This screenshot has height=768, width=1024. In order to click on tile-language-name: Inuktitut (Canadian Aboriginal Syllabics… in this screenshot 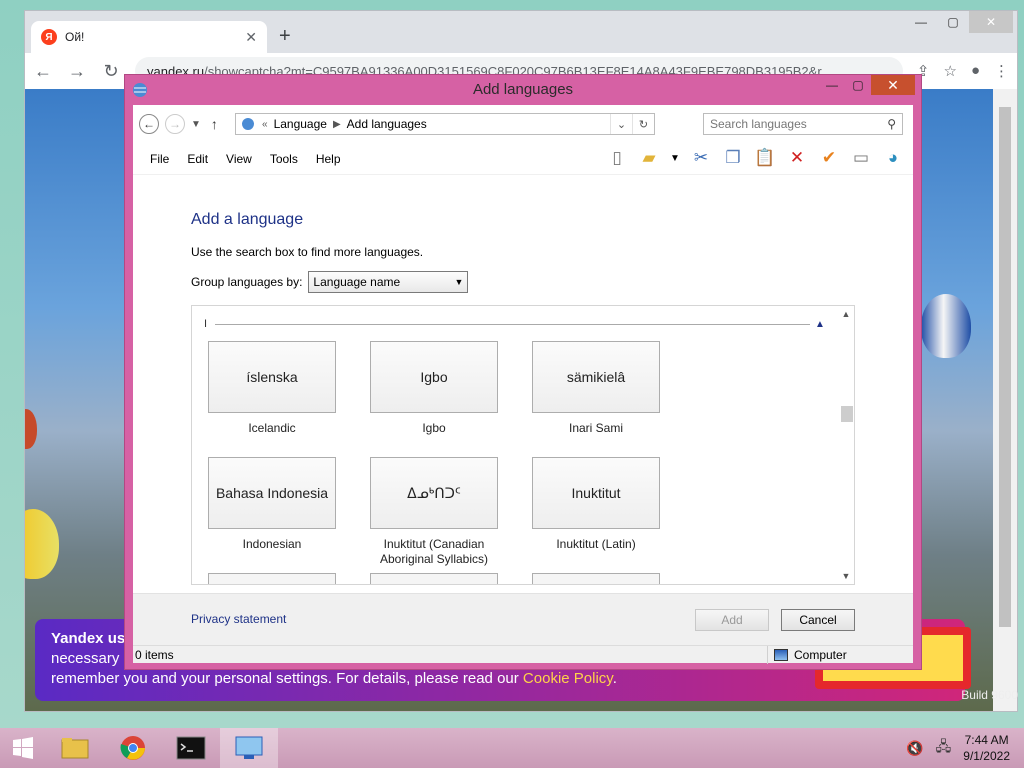, I will do `click(434, 551)`.